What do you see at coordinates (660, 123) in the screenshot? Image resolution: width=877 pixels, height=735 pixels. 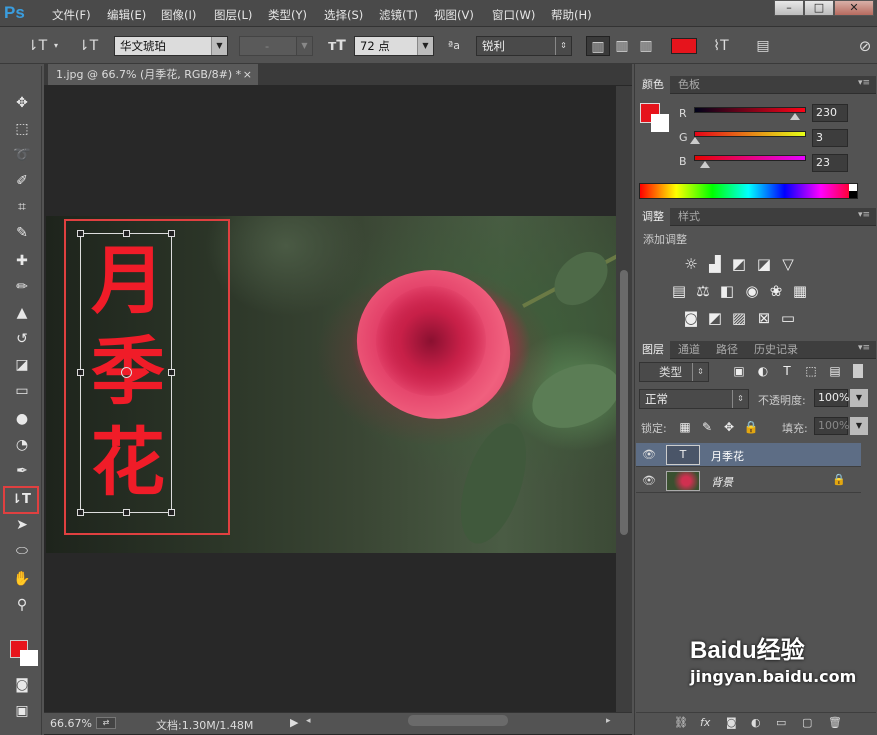 I see `color-bg-swatch` at bounding box center [660, 123].